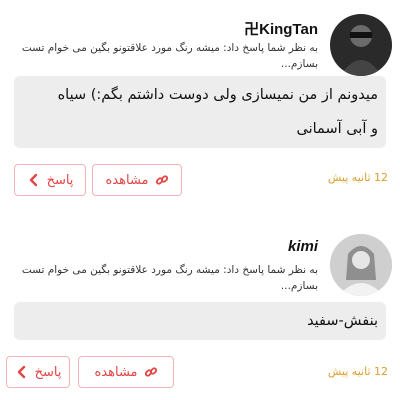 This screenshot has height=400, width=400. I want to click on comment-text: بنفش-سفید, so click(342, 321).